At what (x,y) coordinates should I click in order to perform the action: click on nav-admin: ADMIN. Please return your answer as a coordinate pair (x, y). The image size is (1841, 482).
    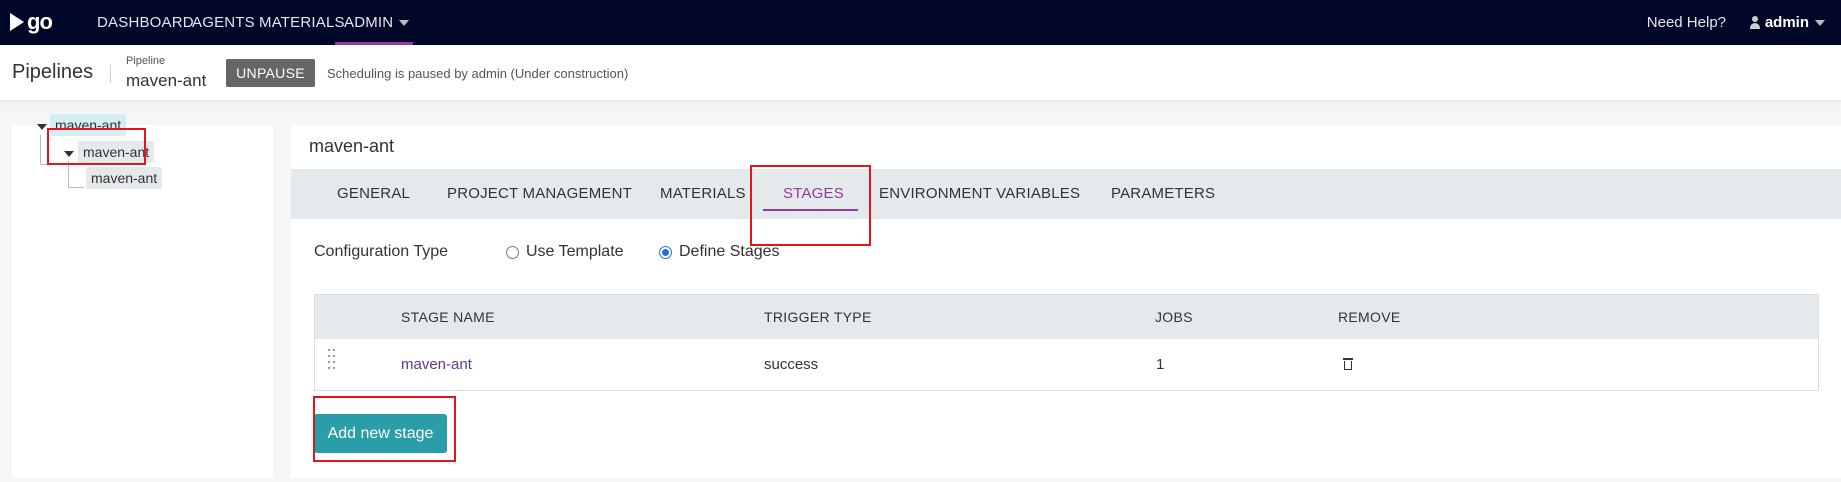
    Looking at the image, I should click on (374, 22).